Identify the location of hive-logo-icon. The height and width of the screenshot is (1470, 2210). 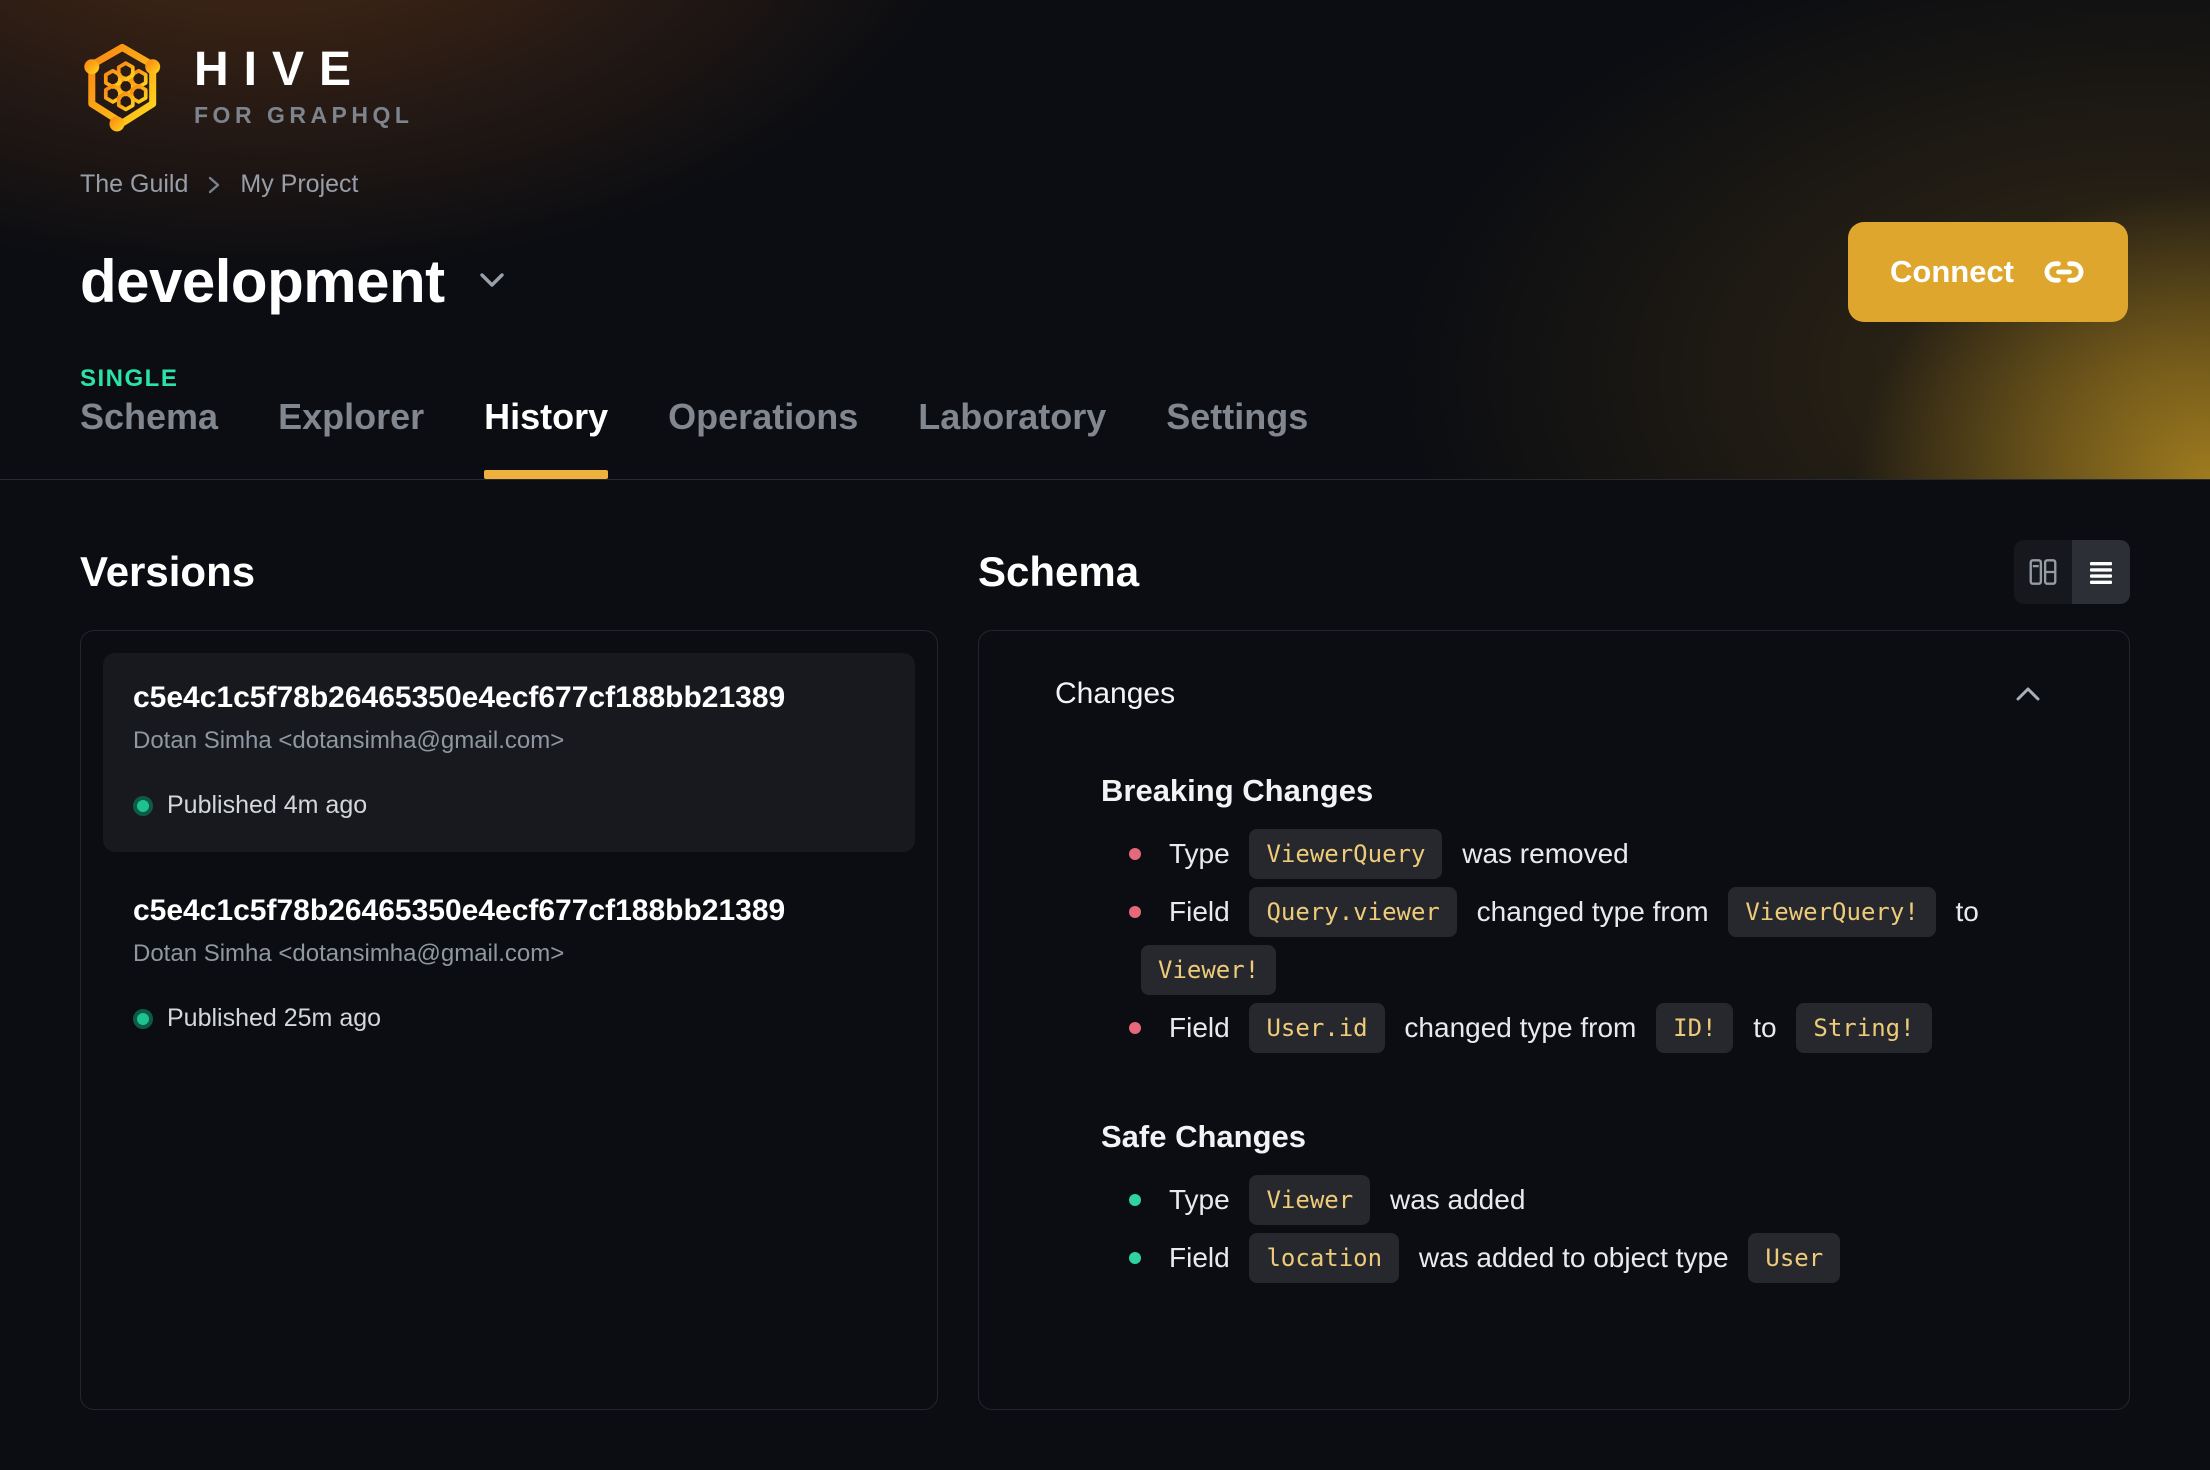
(124, 87).